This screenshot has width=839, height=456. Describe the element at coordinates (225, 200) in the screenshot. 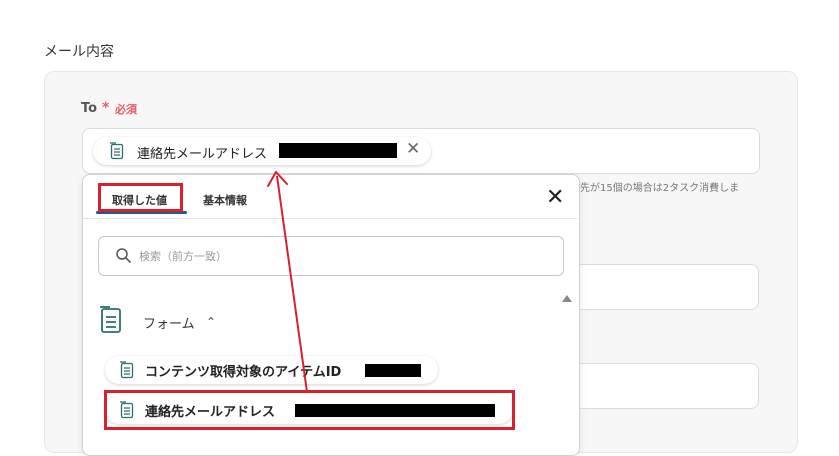

I see `tab-basic-info: 基本情報` at that location.